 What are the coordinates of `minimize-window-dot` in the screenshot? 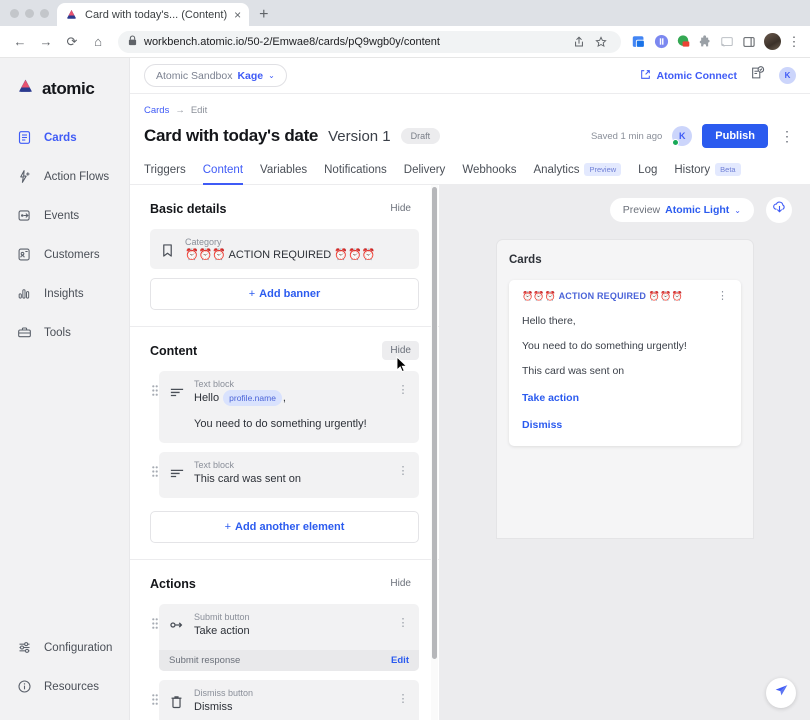 It's located at (29, 13).